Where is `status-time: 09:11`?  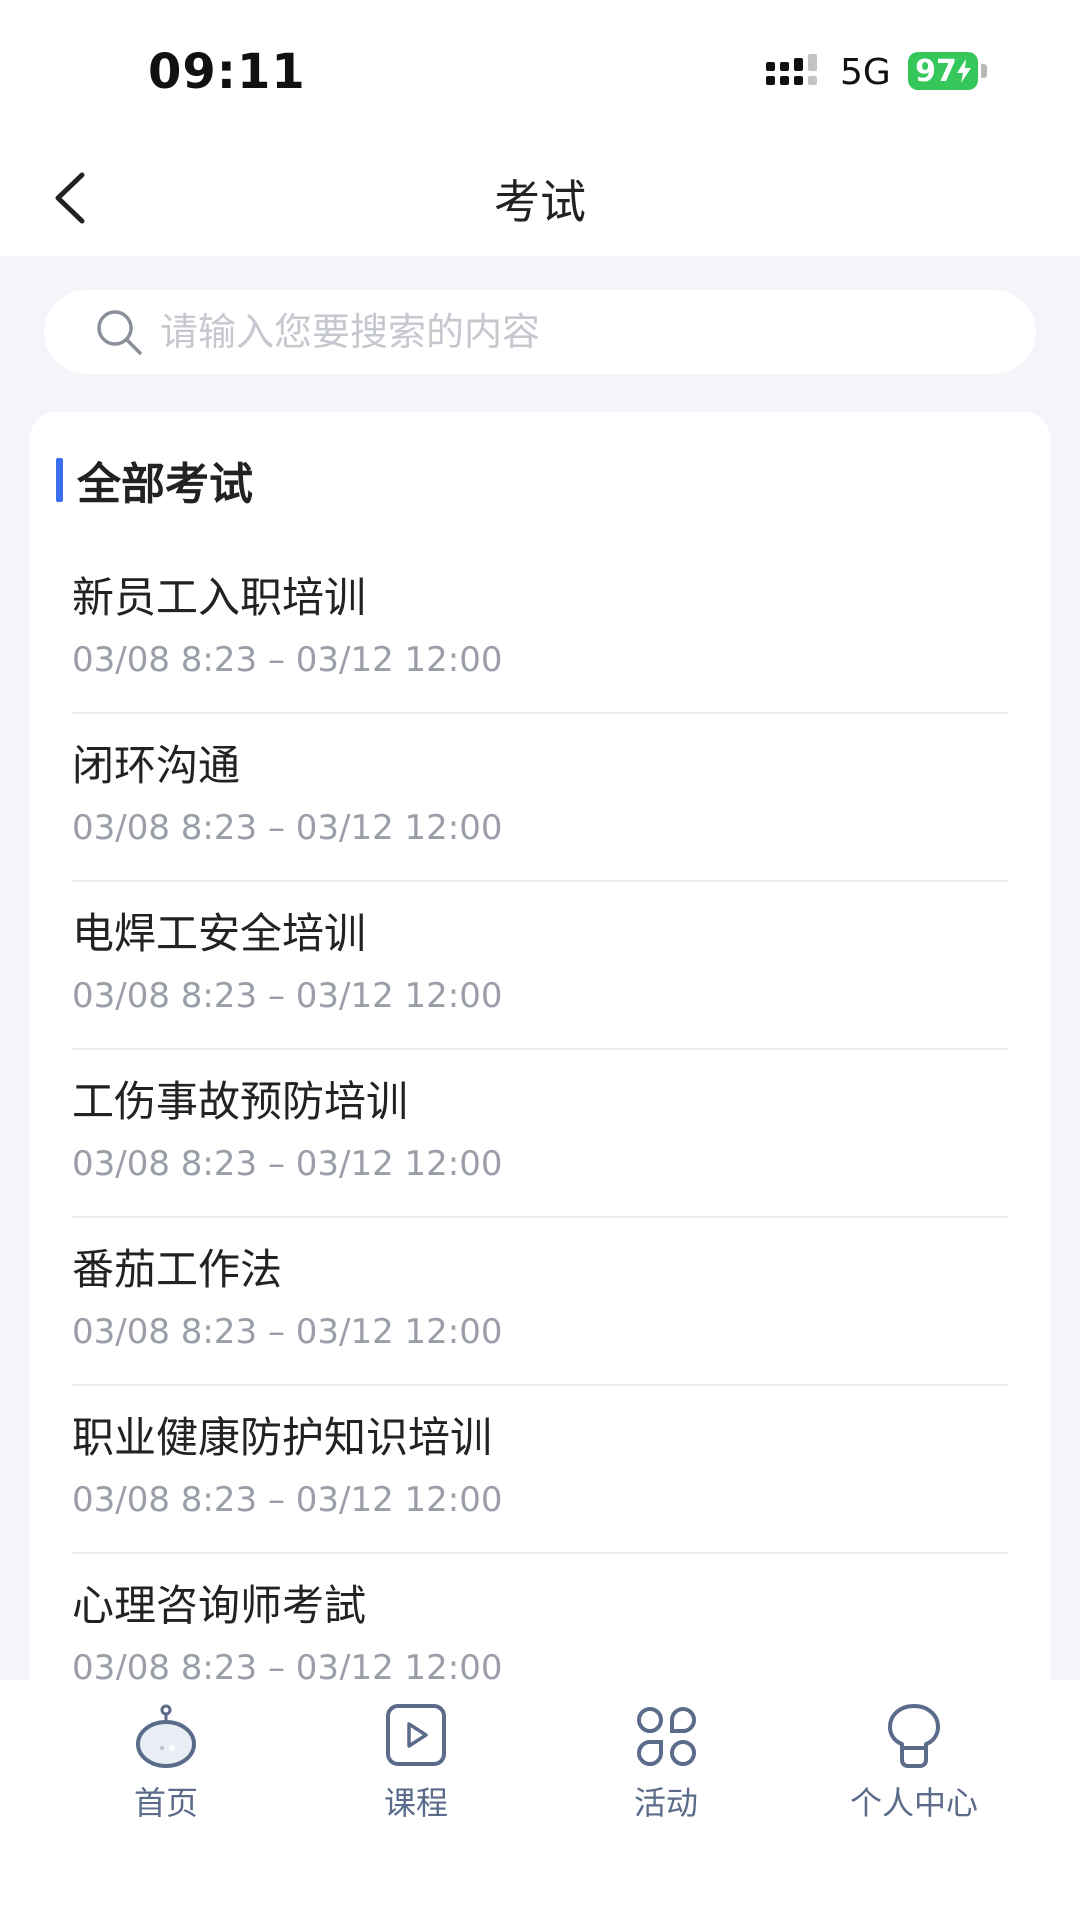
status-time: 09:11 is located at coordinates (227, 72).